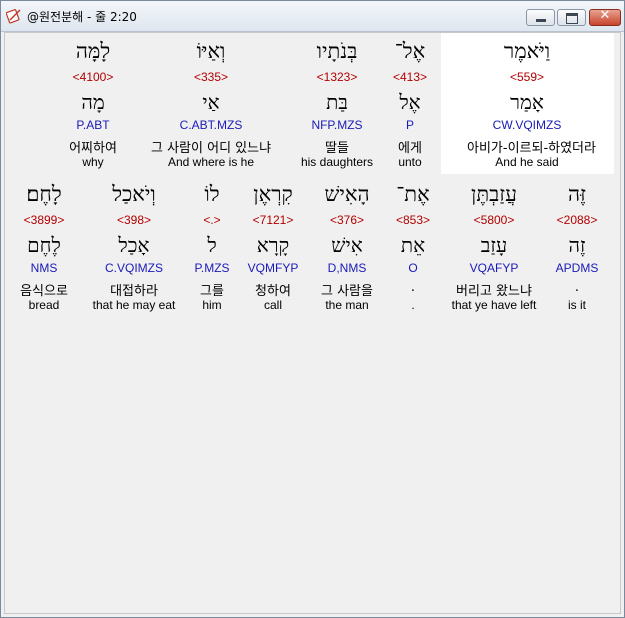 This screenshot has width=625, height=618. Describe the element at coordinates (211, 148) in the screenshot. I see `korean-gloss: 그 사람이 어디 있느냐` at that location.